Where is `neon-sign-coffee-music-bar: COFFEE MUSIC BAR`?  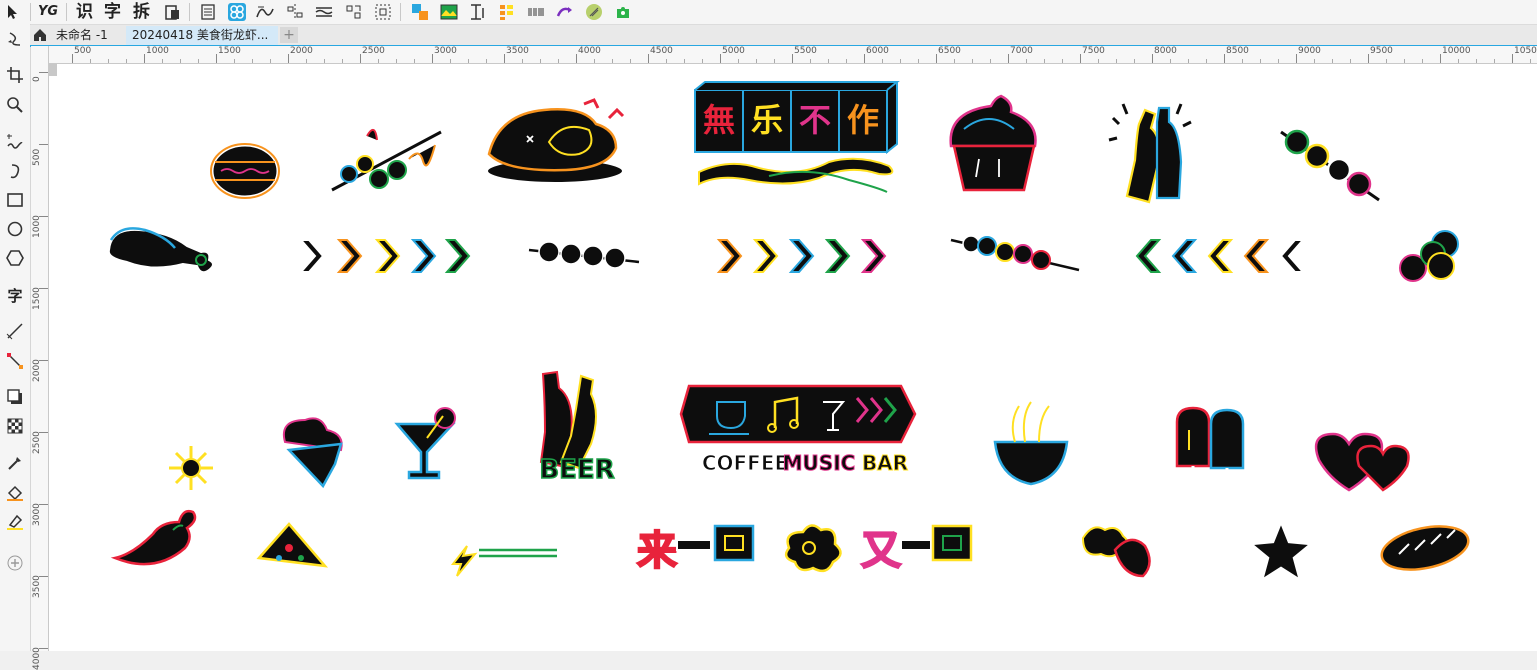
neon-sign-coffee-music-bar: COFFEE MUSIC BAR is located at coordinates (798, 430).